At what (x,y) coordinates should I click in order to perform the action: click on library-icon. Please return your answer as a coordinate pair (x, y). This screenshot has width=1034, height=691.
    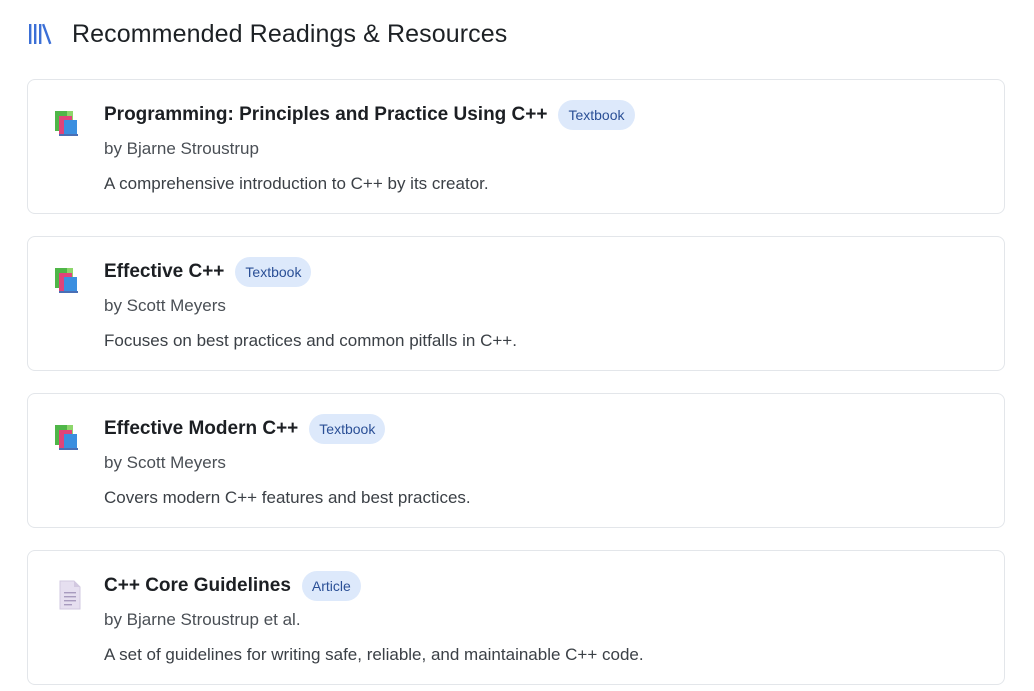
    Looking at the image, I should click on (41, 34).